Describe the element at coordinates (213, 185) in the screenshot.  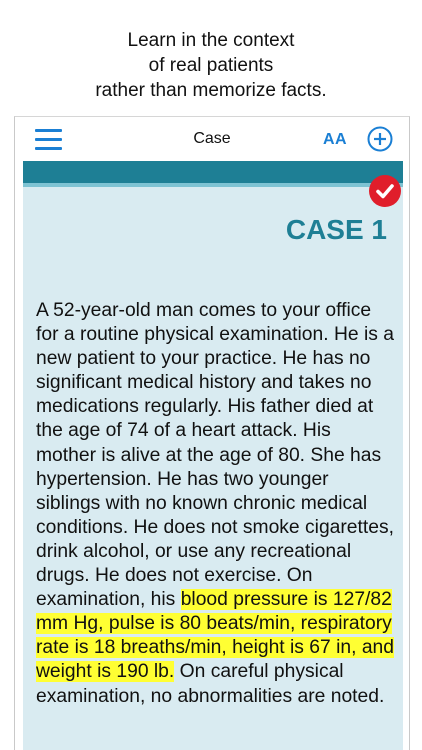
I see `case-header-divider` at that location.